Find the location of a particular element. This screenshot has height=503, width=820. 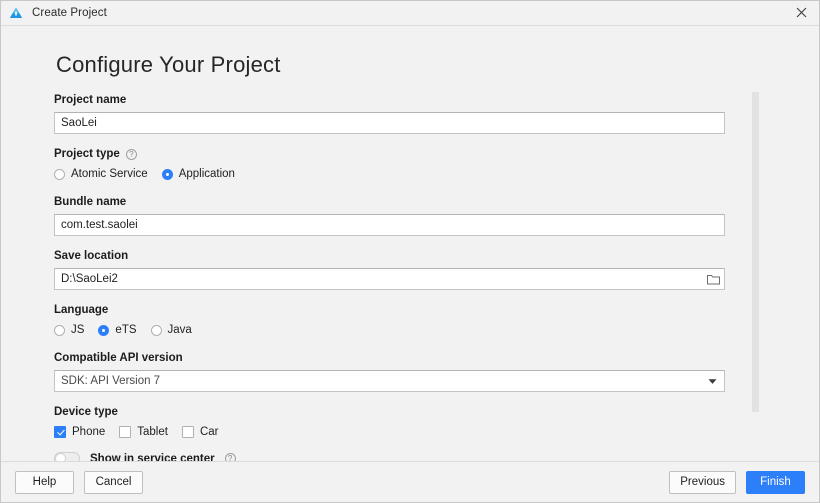

device-type-checkbox-group: Phone Tablet Car is located at coordinates (389, 432).